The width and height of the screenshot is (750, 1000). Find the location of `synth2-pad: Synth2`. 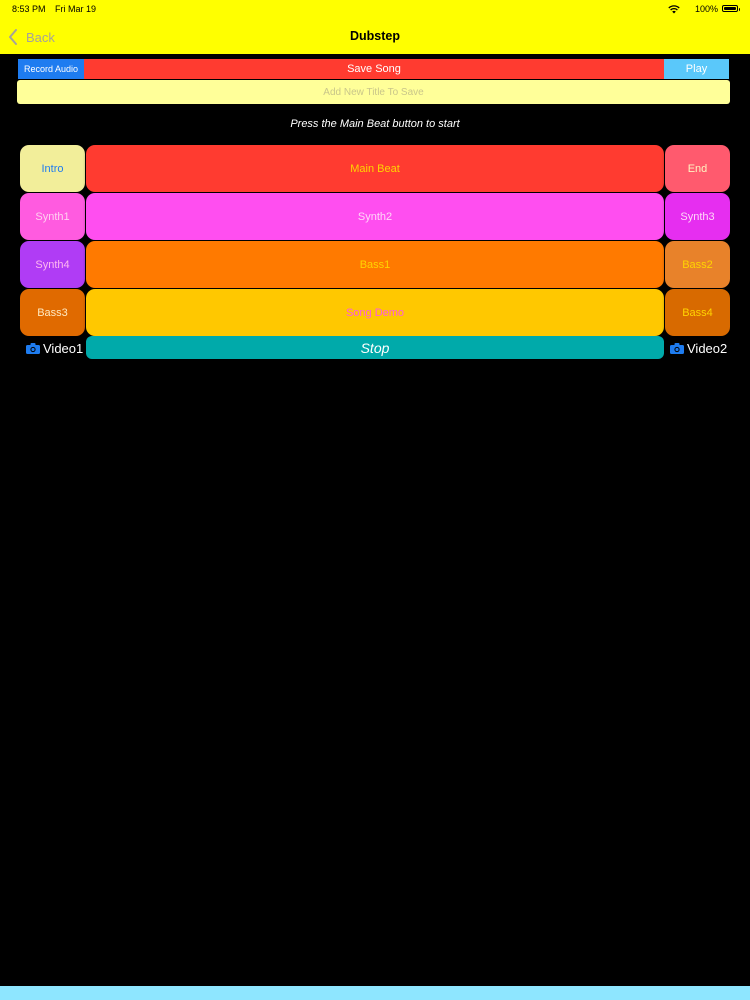

synth2-pad: Synth2 is located at coordinates (375, 216).